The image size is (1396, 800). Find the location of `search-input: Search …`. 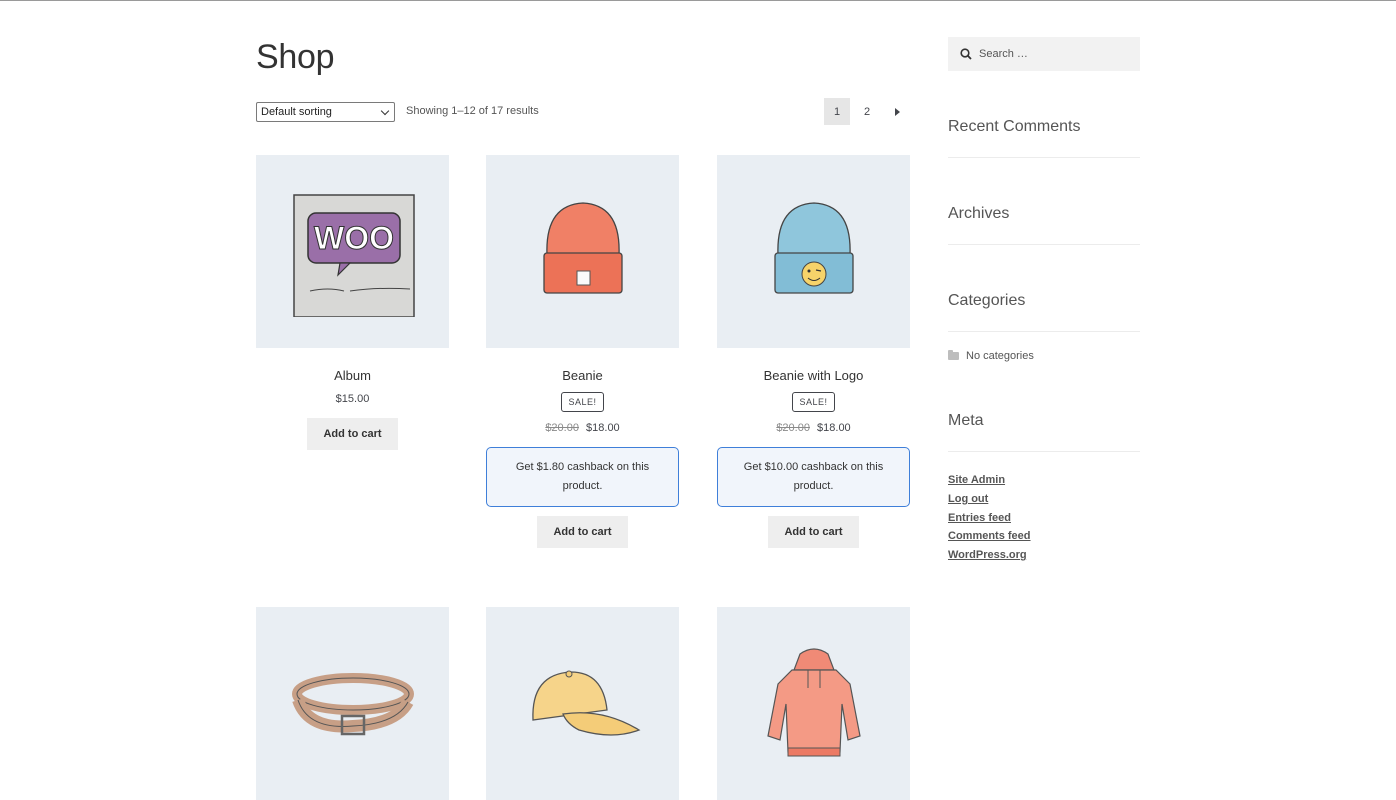

search-input: Search … is located at coordinates (1044, 54).